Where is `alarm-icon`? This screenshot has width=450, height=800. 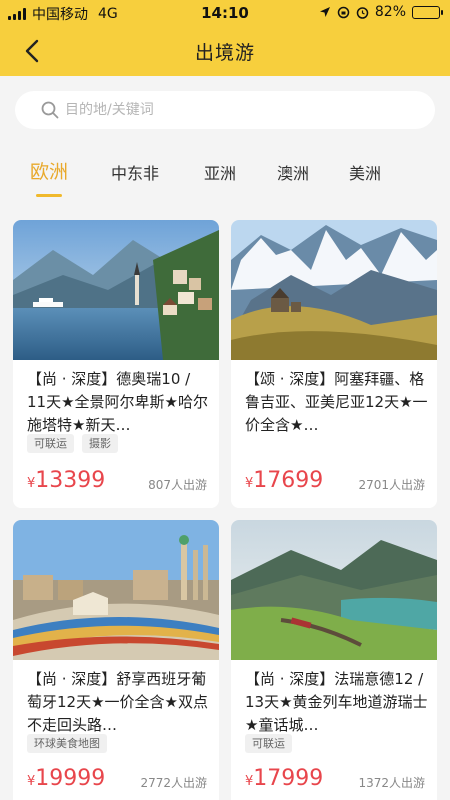
alarm-icon is located at coordinates (362, 12).